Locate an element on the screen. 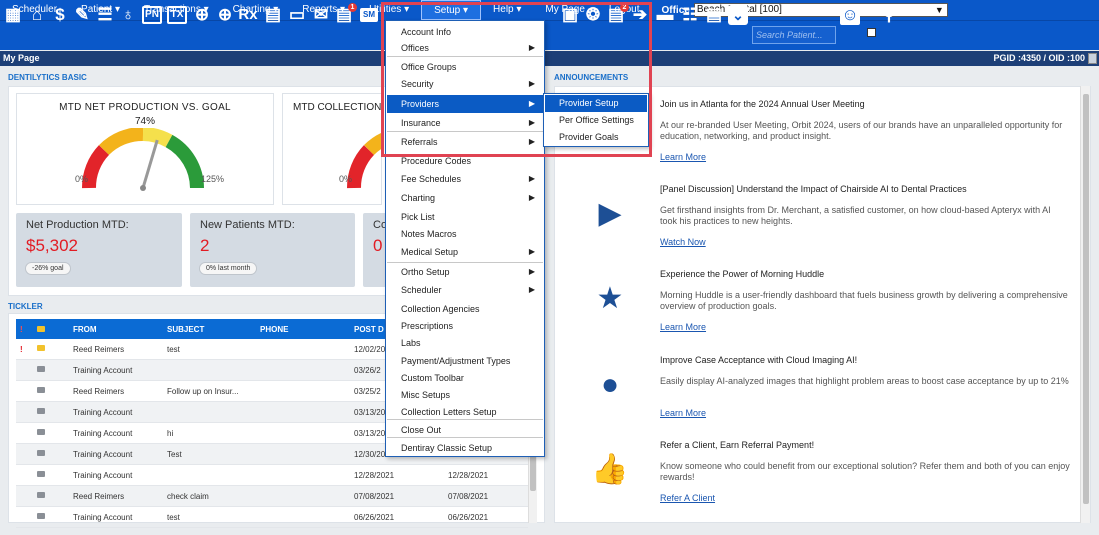 The width and height of the screenshot is (1099, 535). setup-menu-item: Medical Setup ▶ is located at coordinates (465, 252).